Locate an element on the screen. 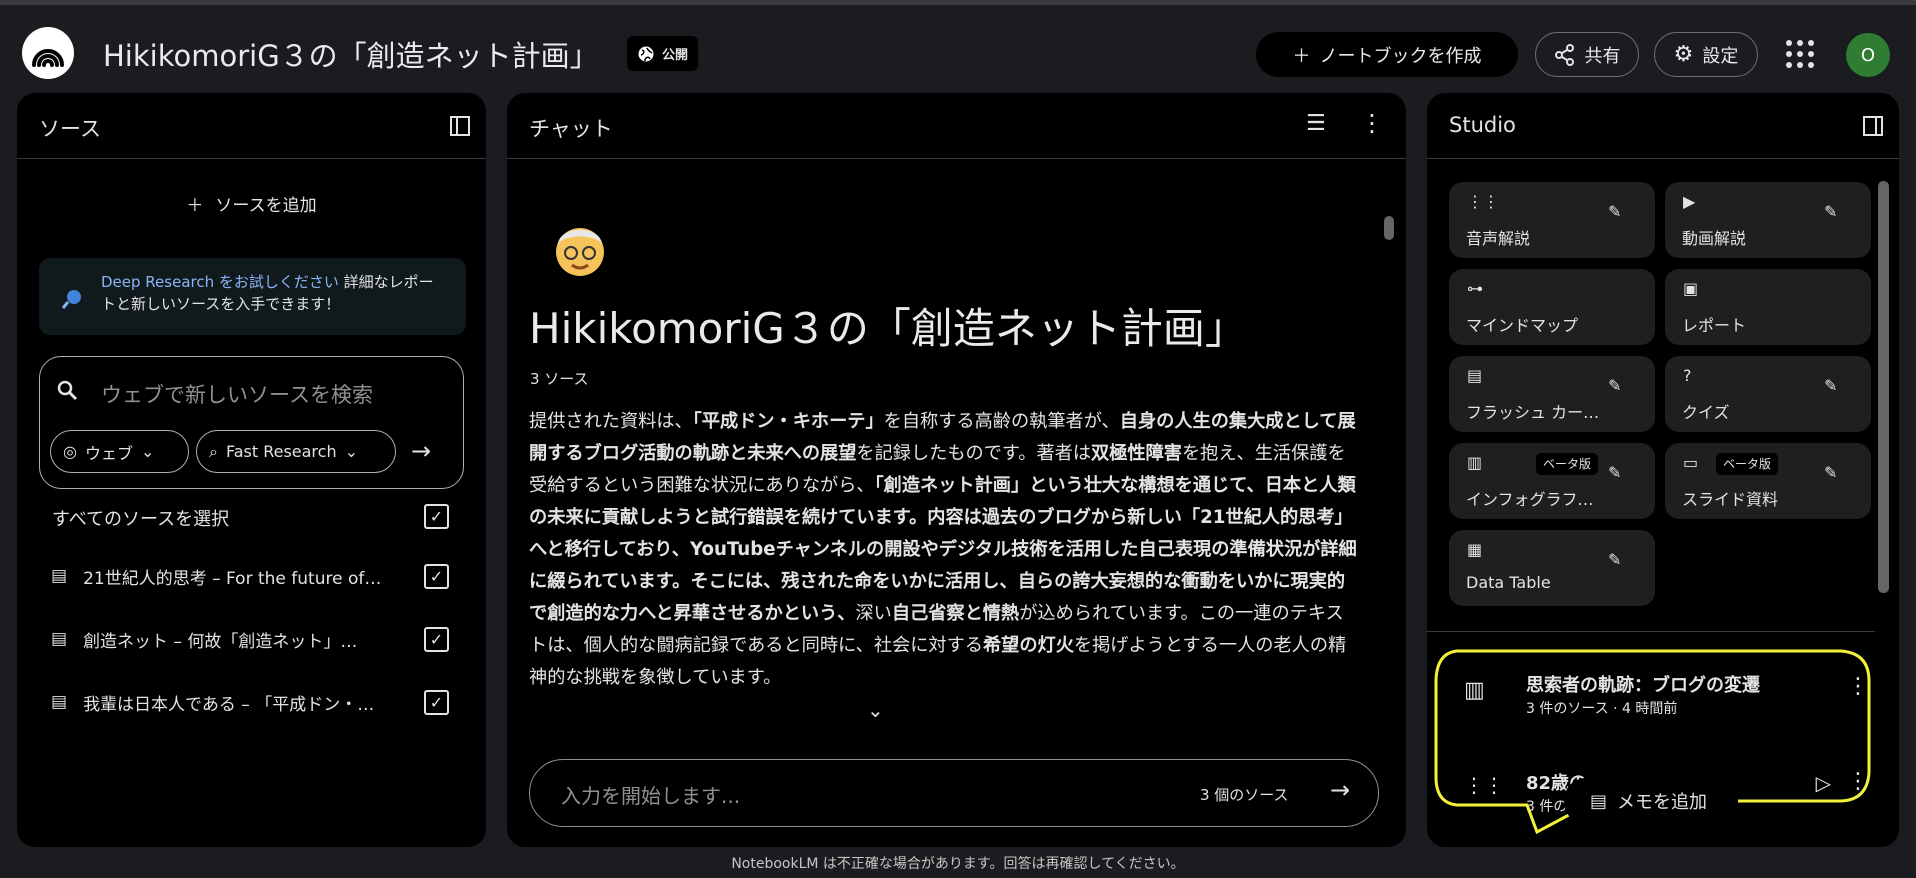  note-icon: ▤ is located at coordinates (1599, 801).